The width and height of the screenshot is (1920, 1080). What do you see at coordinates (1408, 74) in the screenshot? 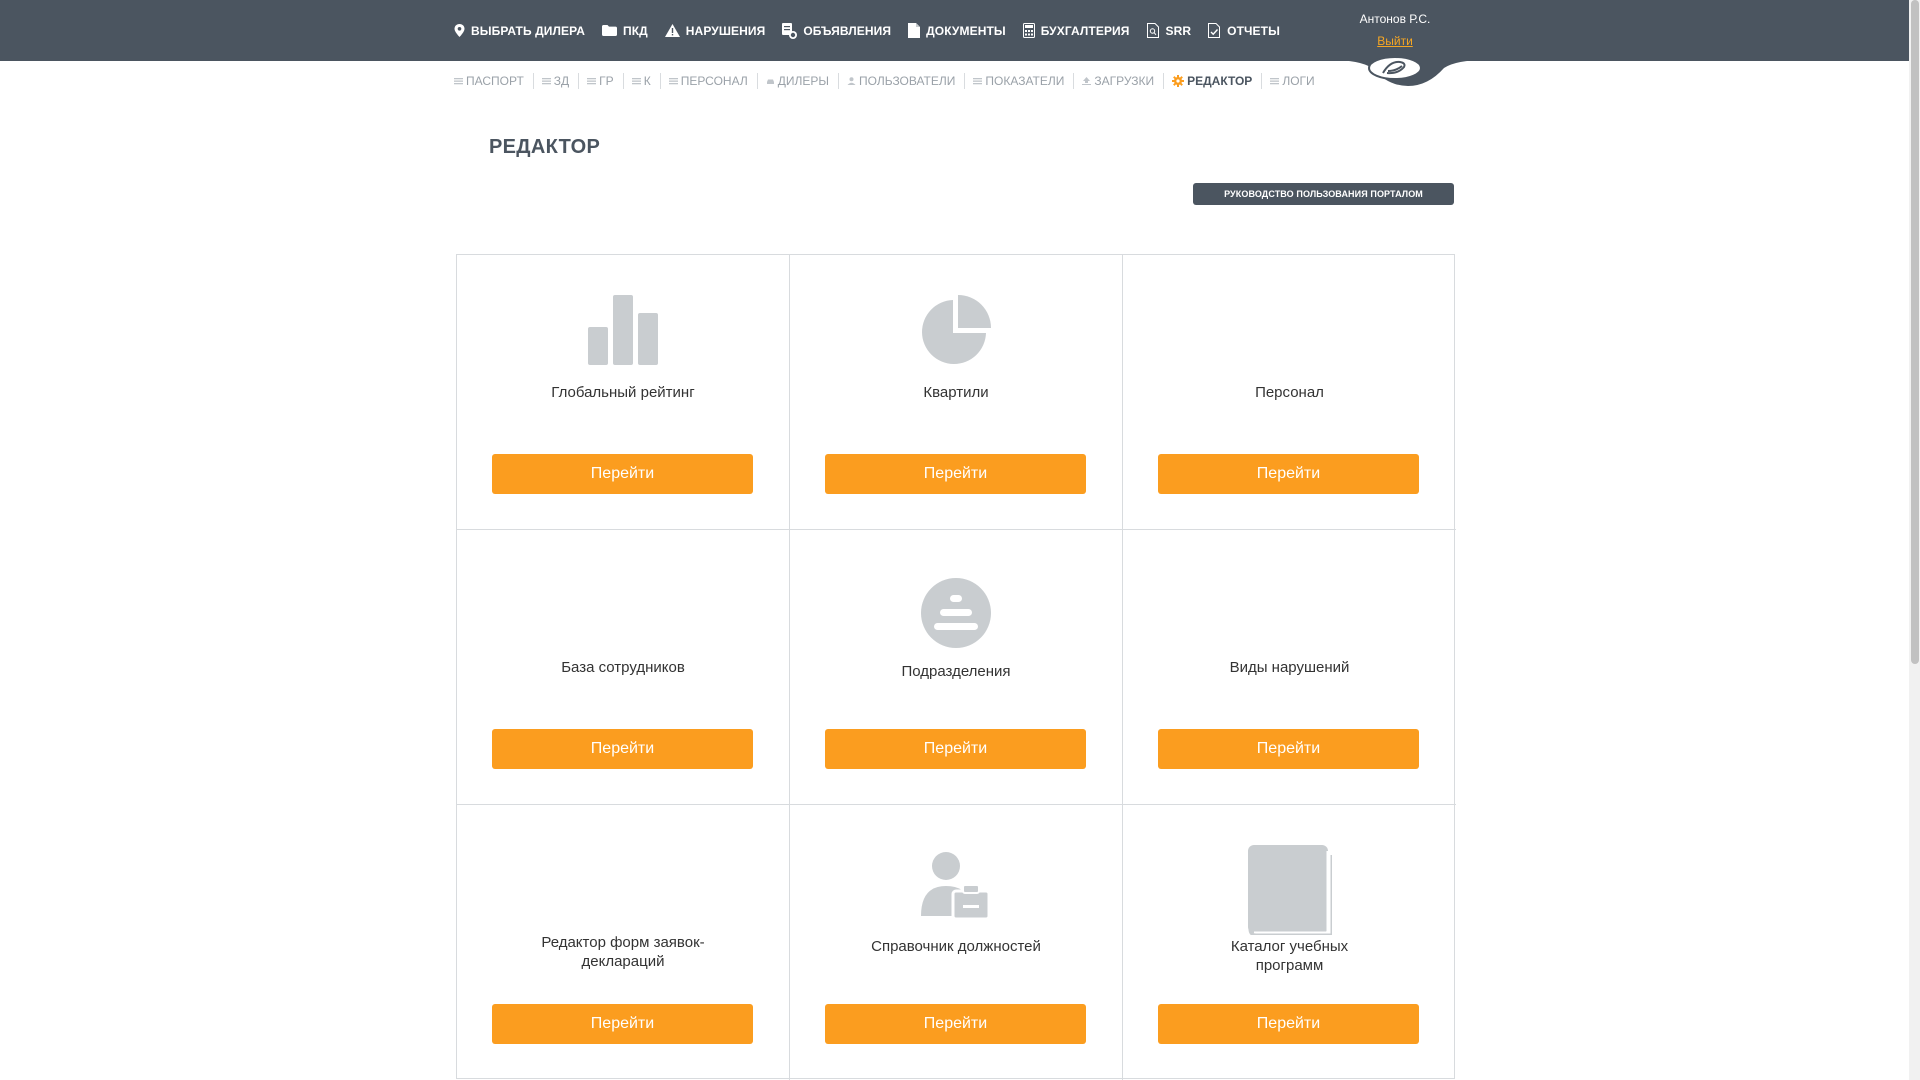
I see `lada-logo-icon` at bounding box center [1408, 74].